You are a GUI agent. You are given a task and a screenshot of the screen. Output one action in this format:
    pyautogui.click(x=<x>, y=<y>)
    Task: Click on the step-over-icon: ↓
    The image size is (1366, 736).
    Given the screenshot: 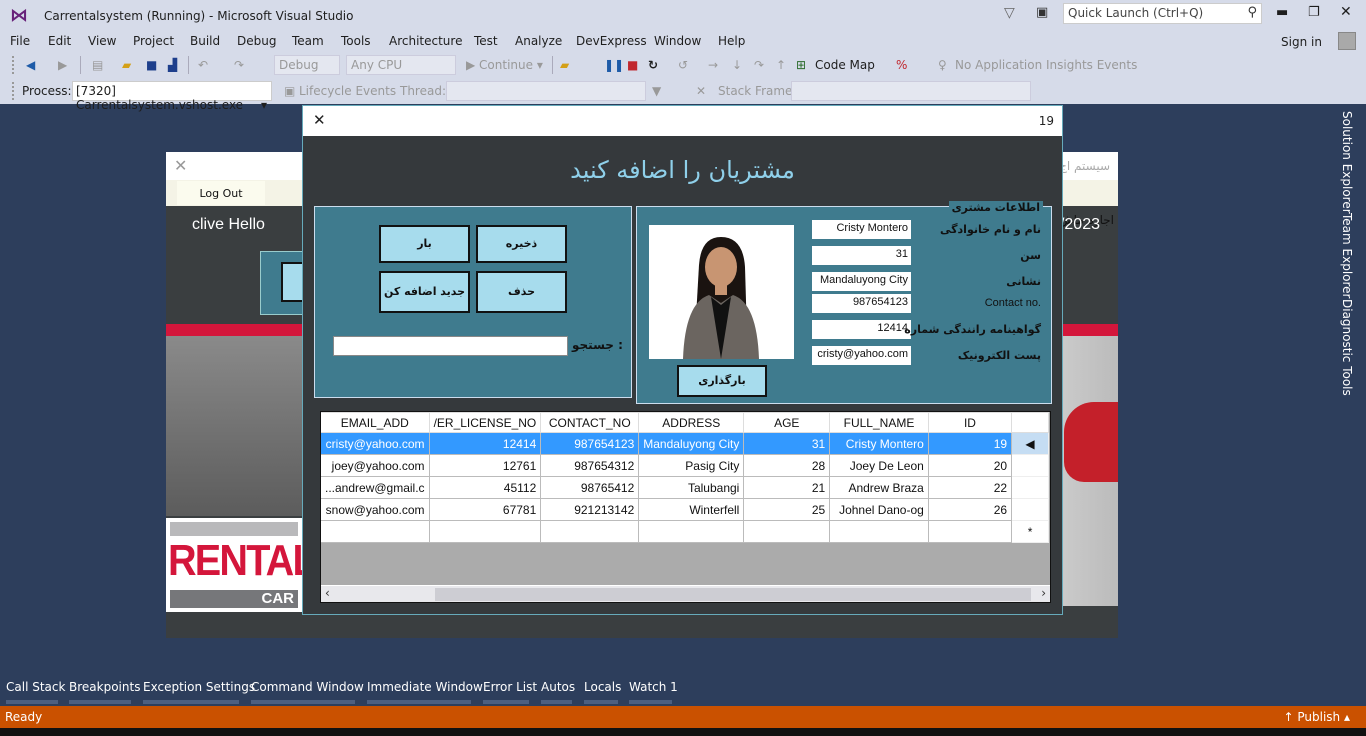 What is the action you would take?
    pyautogui.click(x=737, y=65)
    